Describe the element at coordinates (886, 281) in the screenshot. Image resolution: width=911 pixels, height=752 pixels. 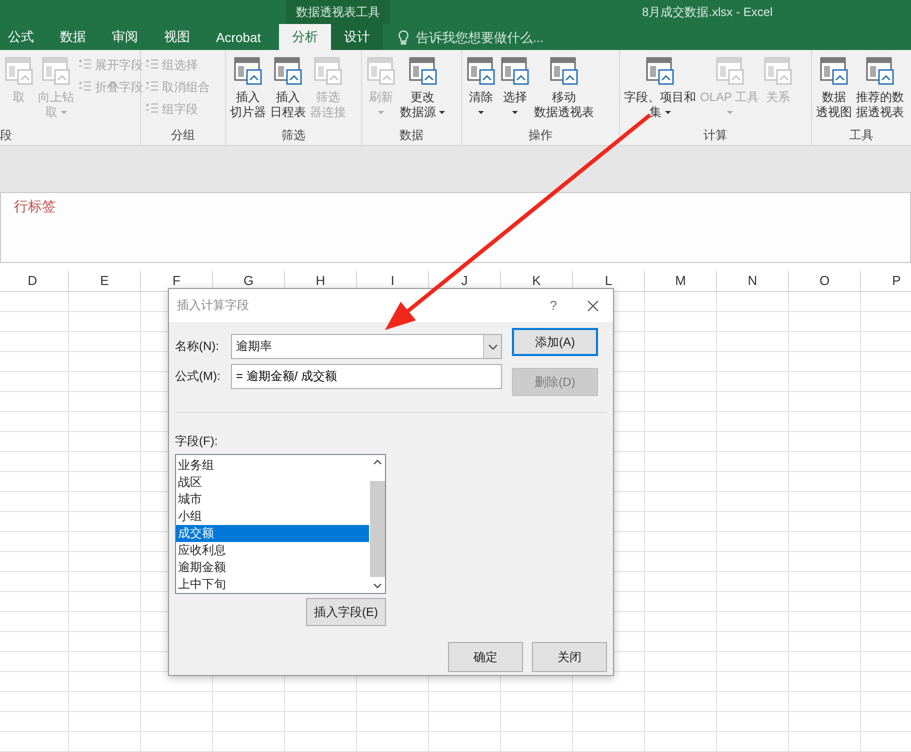
I see `column-header: P` at that location.